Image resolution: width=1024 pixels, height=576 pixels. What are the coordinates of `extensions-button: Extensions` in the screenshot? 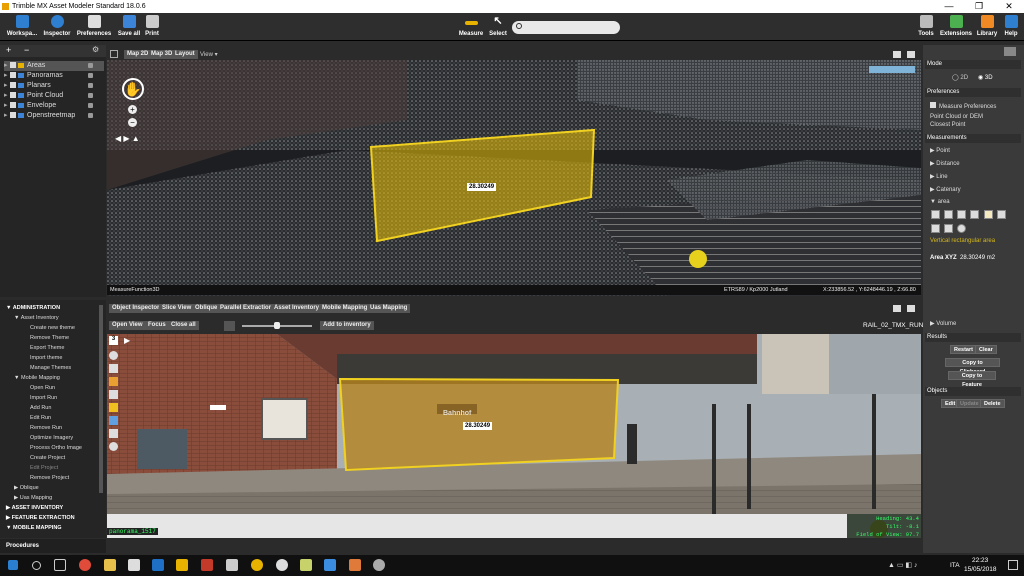 It's located at (956, 26).